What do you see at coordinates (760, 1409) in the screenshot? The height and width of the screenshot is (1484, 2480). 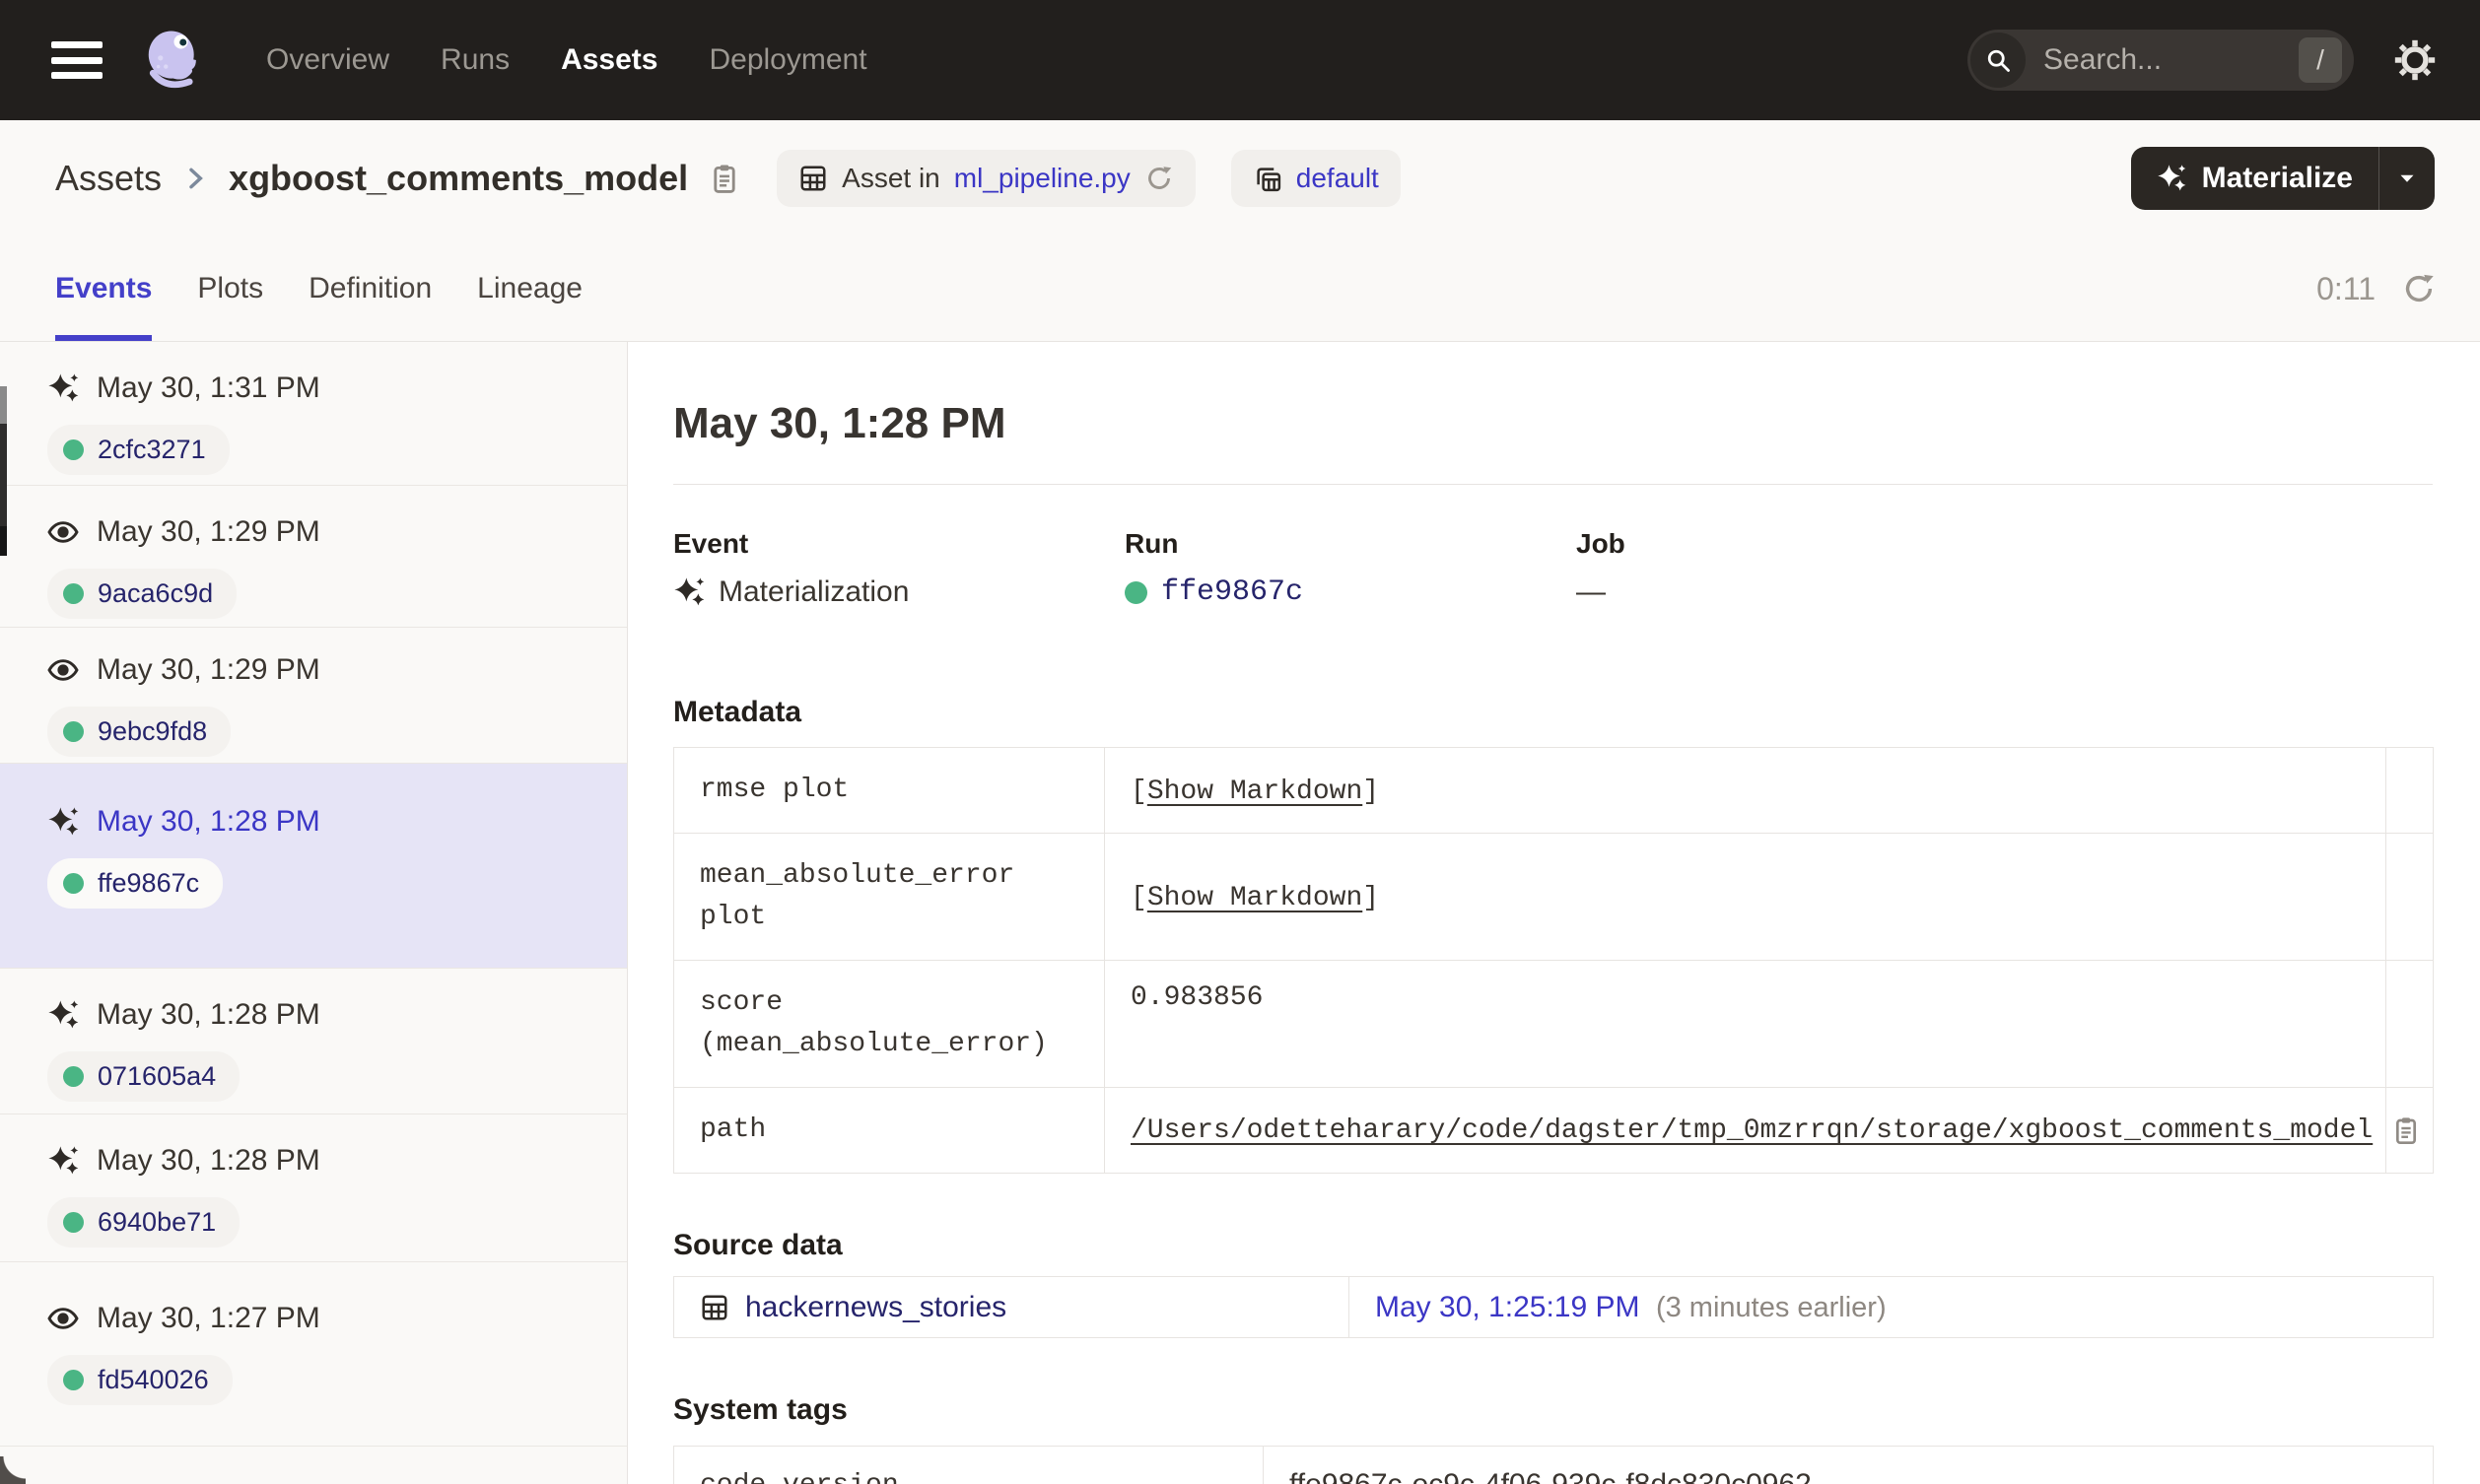 I see `system-tags-heading: System tags` at bounding box center [760, 1409].